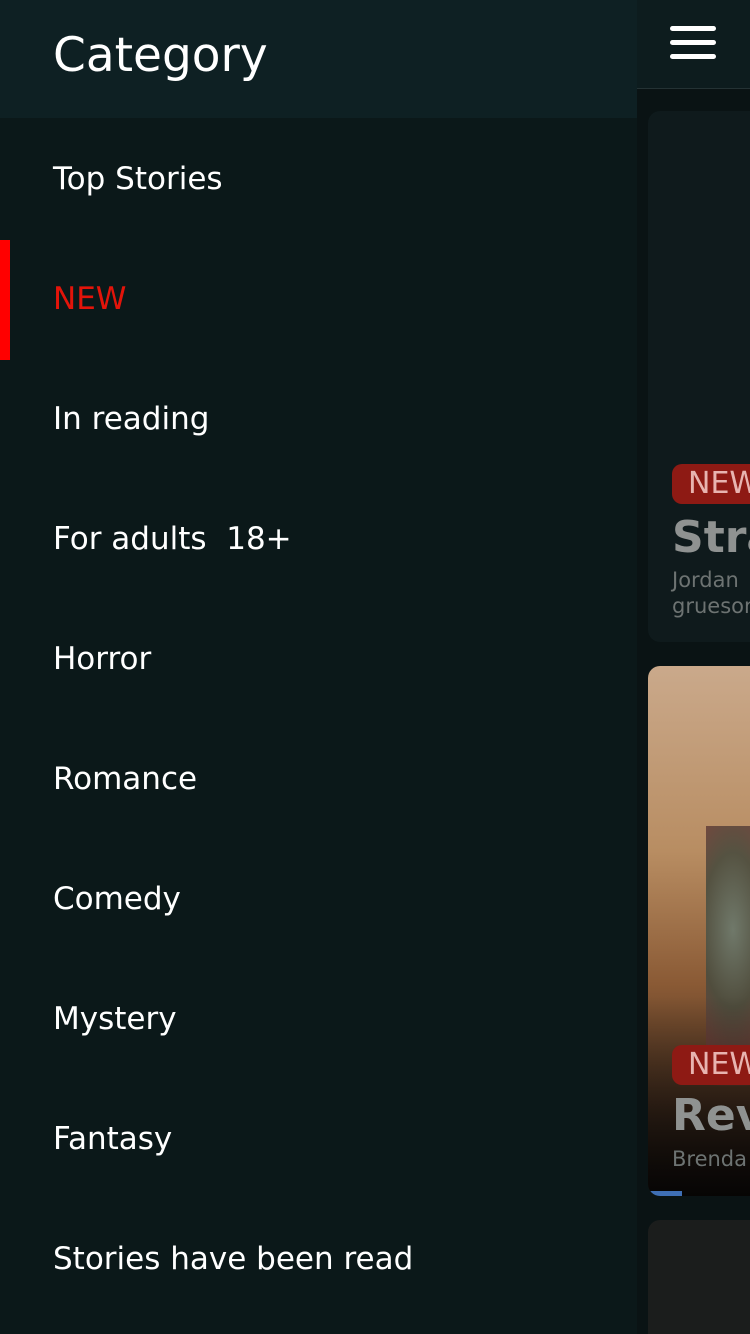 The height and width of the screenshot is (1334, 750). Describe the element at coordinates (711, 537) in the screenshot. I see `story-title: Stra` at that location.